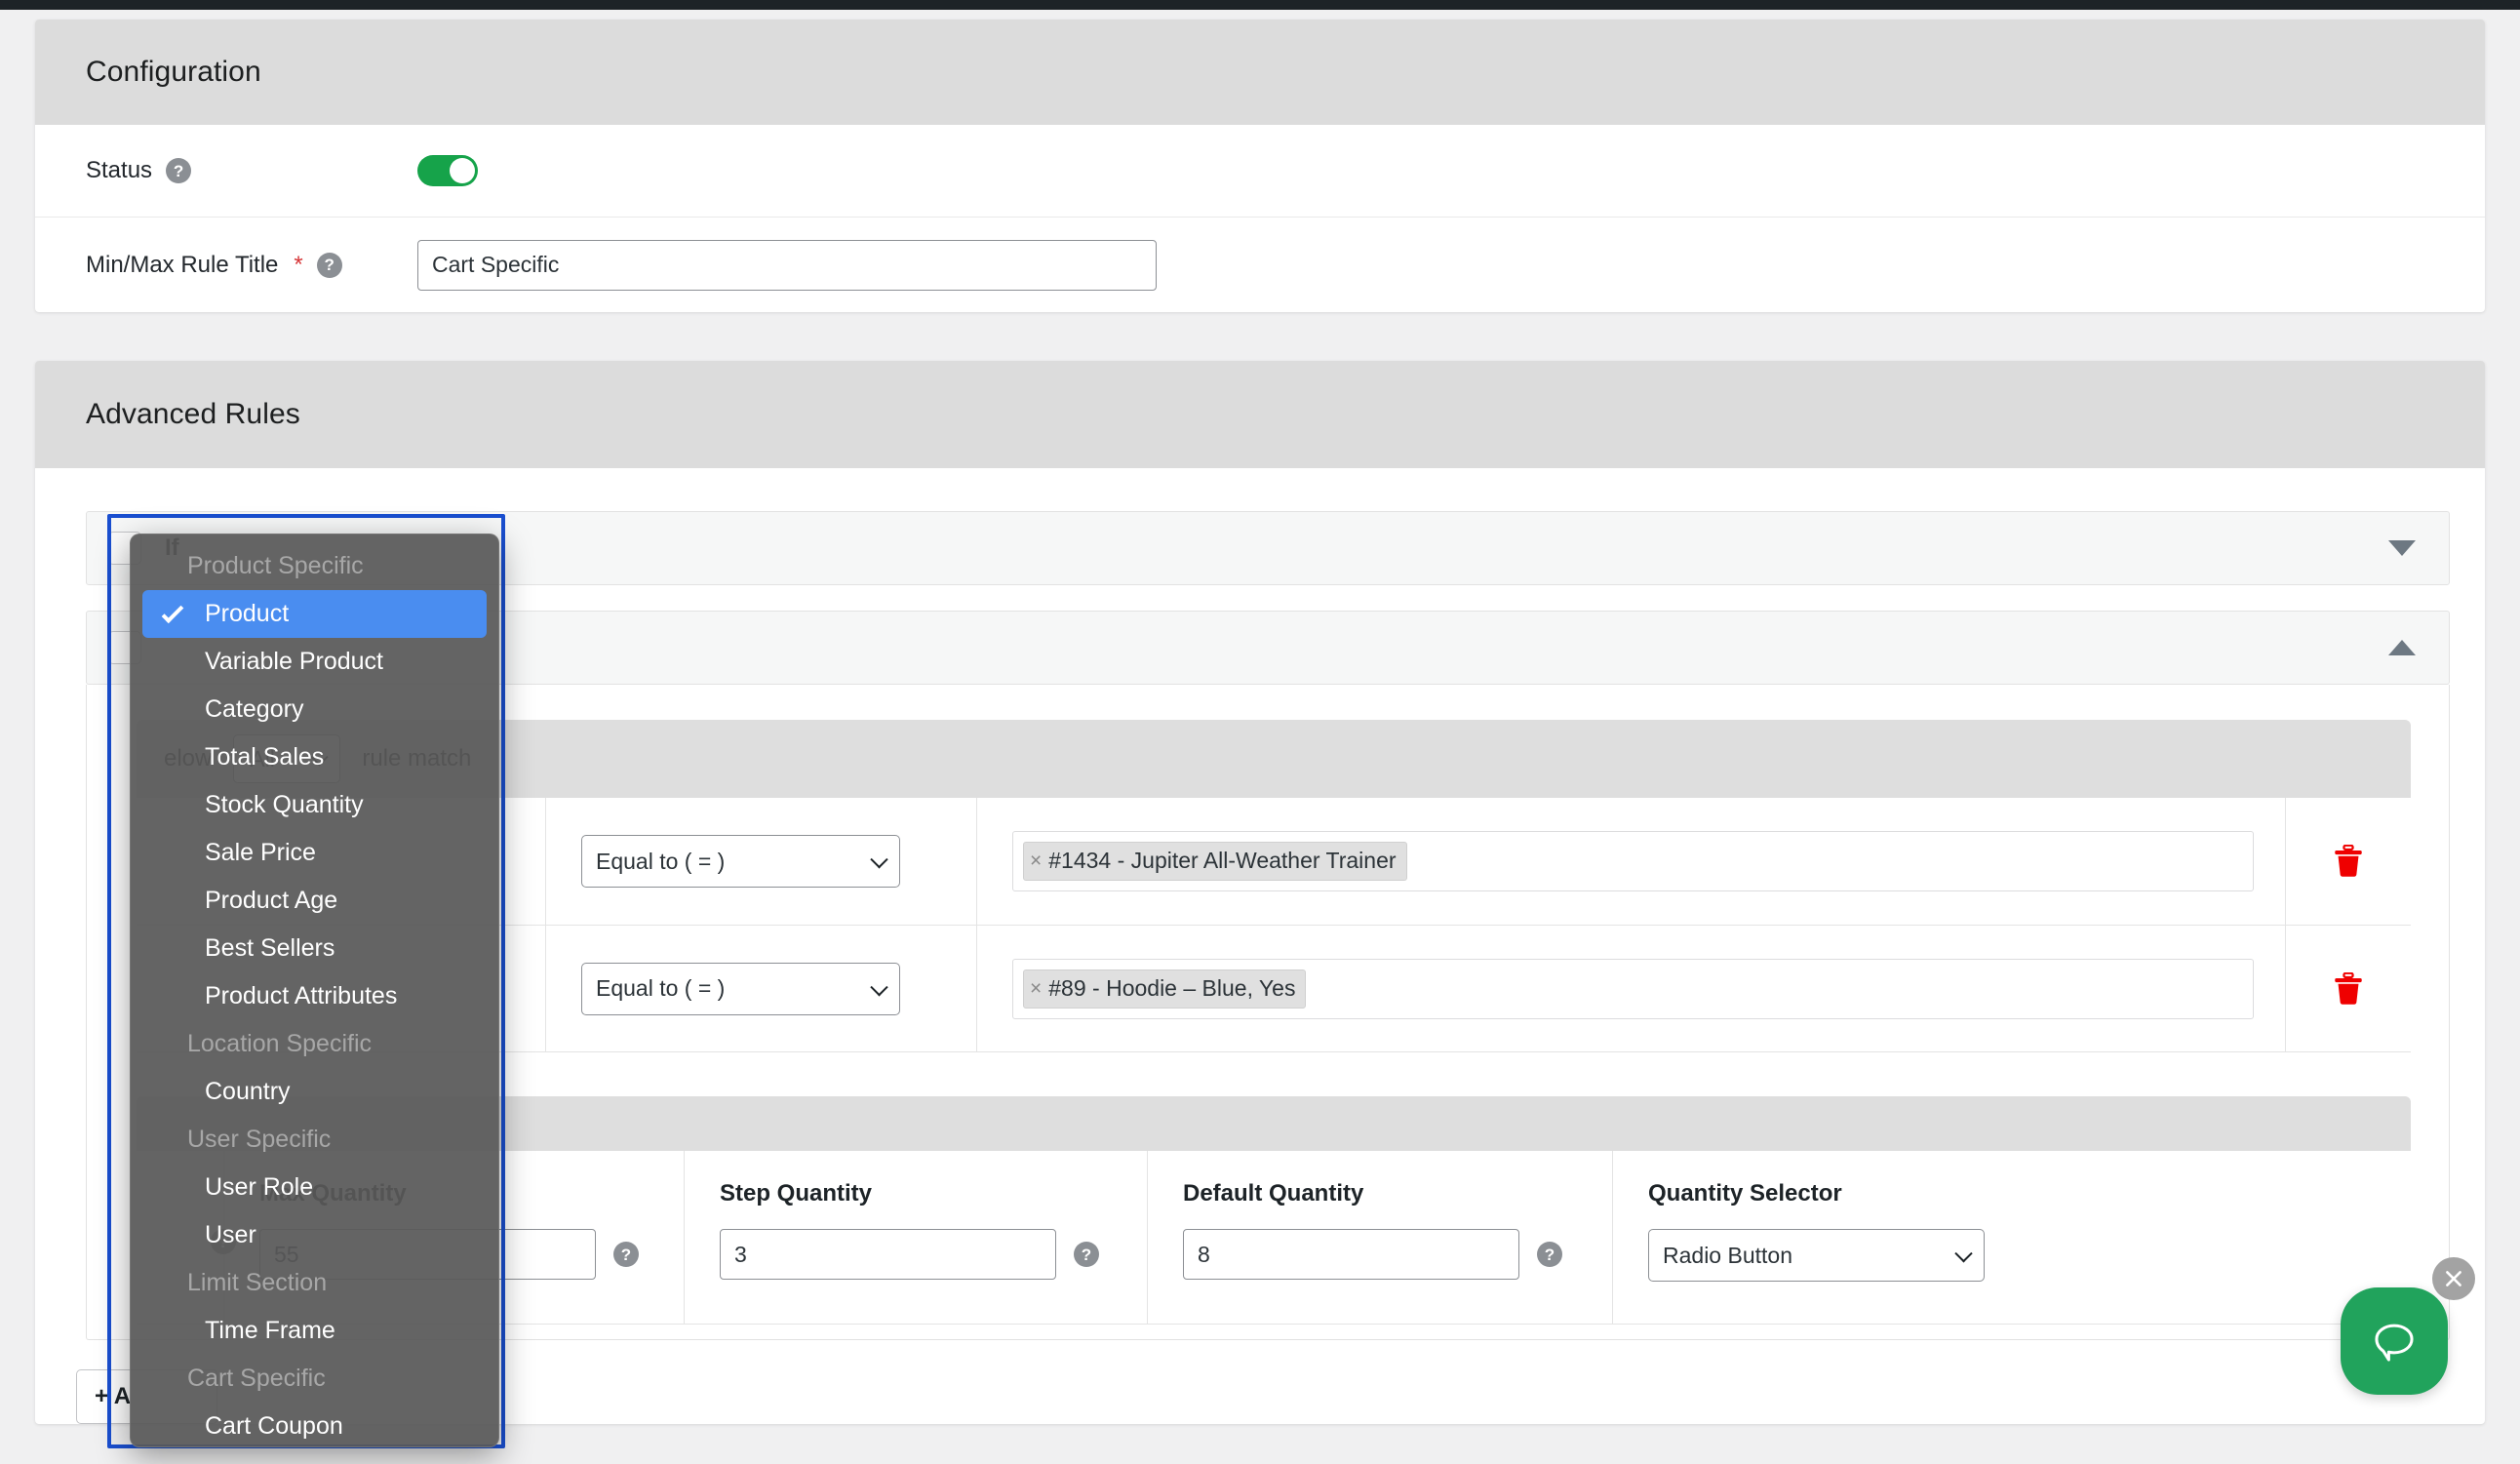 This screenshot has width=2520, height=1464. I want to click on step-quantity-input, so click(888, 1254).